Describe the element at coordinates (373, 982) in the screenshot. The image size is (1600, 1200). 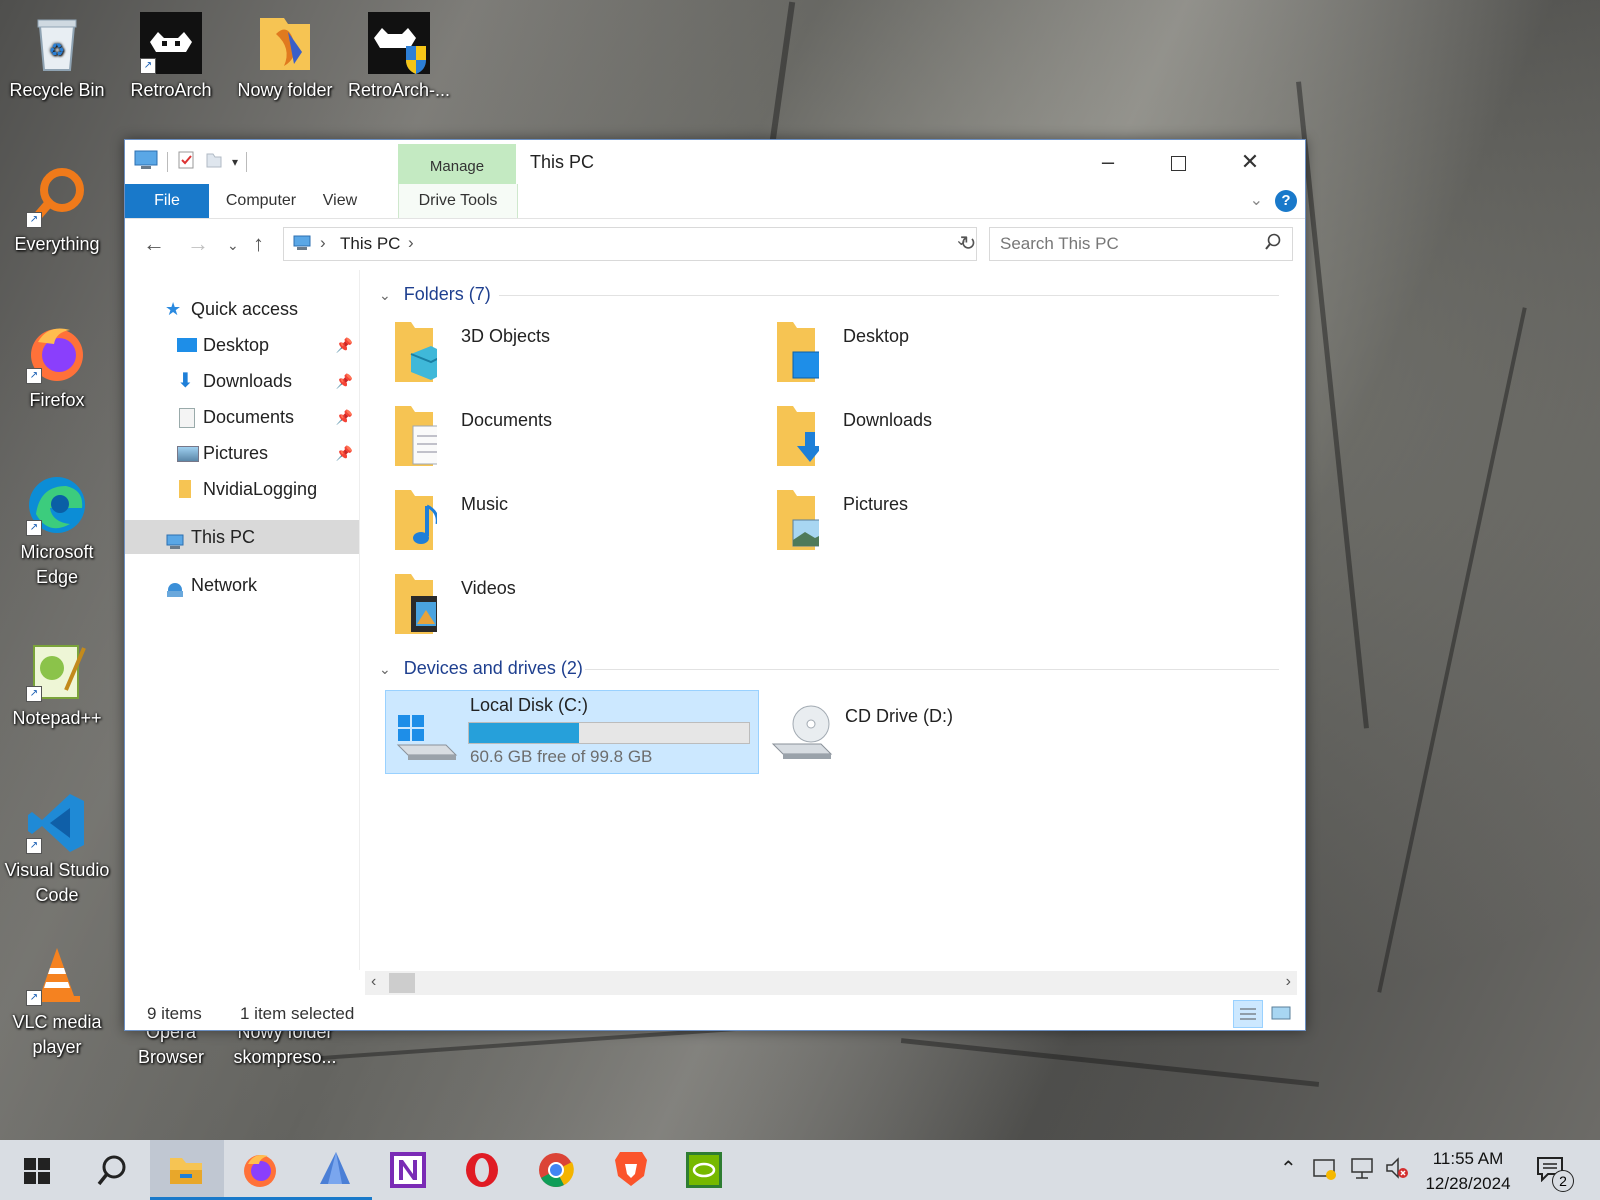
I see `scroll-left-icon: ‹` at that location.